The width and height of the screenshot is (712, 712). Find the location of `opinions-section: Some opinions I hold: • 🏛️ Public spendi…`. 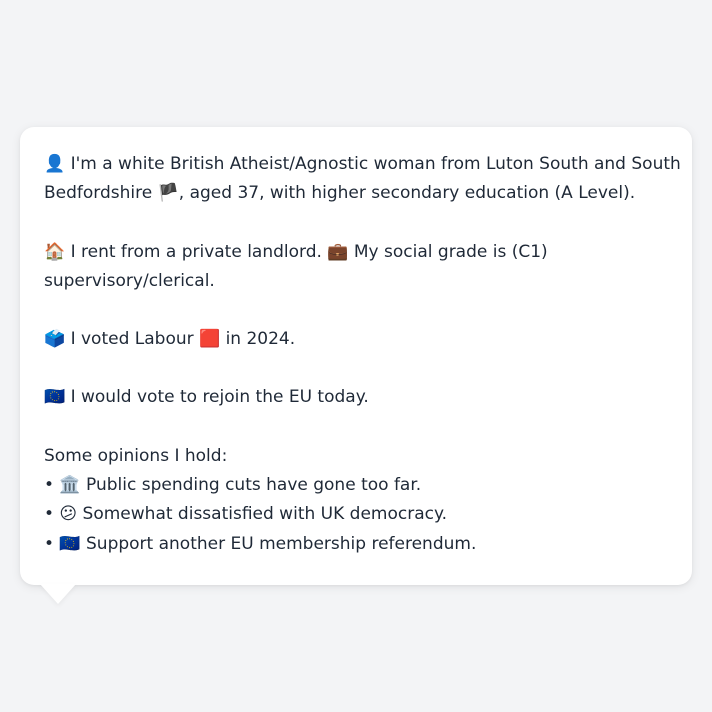

opinions-section: Some opinions I hold: • 🏛️ Public spendi… is located at coordinates (356, 500).